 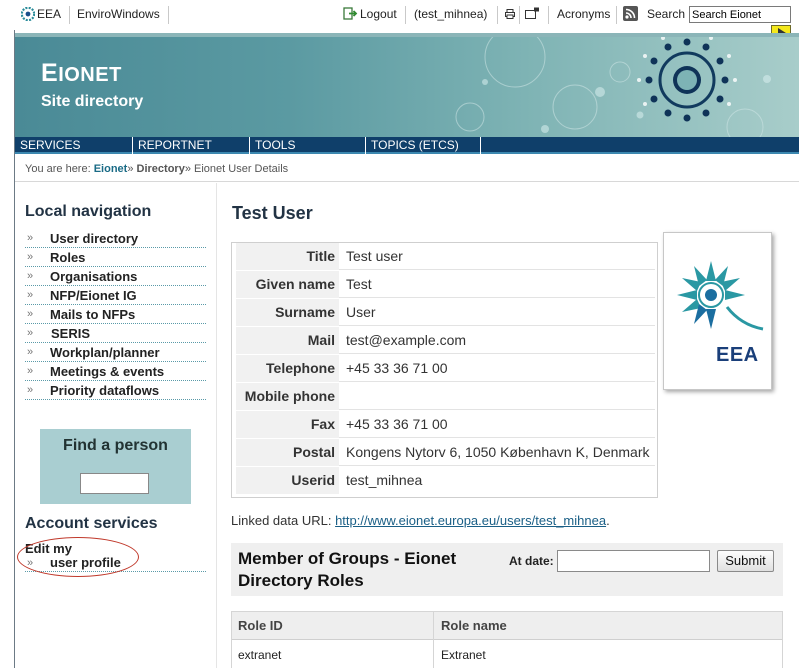 What do you see at coordinates (745, 561) in the screenshot?
I see `submit-button: Submit` at bounding box center [745, 561].